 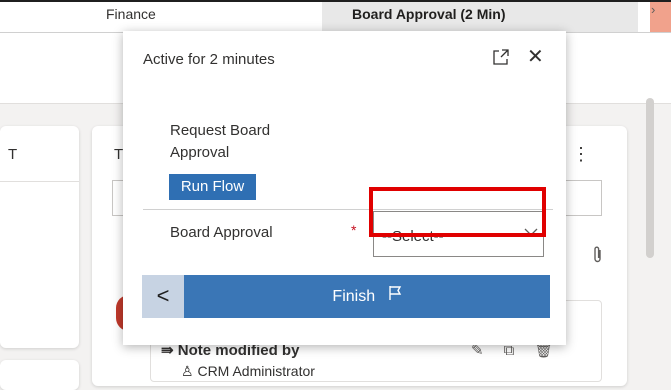 What do you see at coordinates (535, 56) in the screenshot?
I see `close-icon: ✕` at bounding box center [535, 56].